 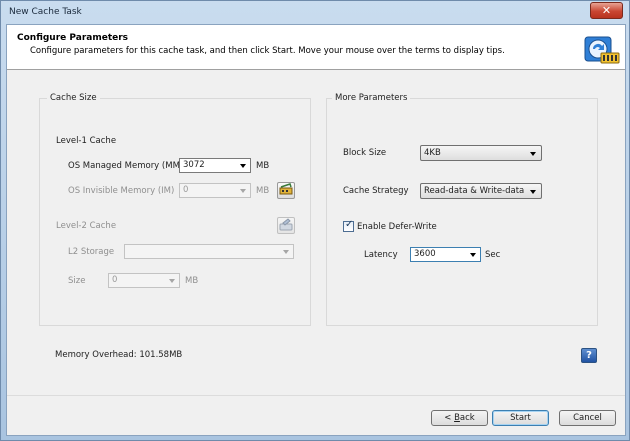 What do you see at coordinates (86, 141) in the screenshot?
I see `level1-cache-heading: Level-1 Cache` at bounding box center [86, 141].